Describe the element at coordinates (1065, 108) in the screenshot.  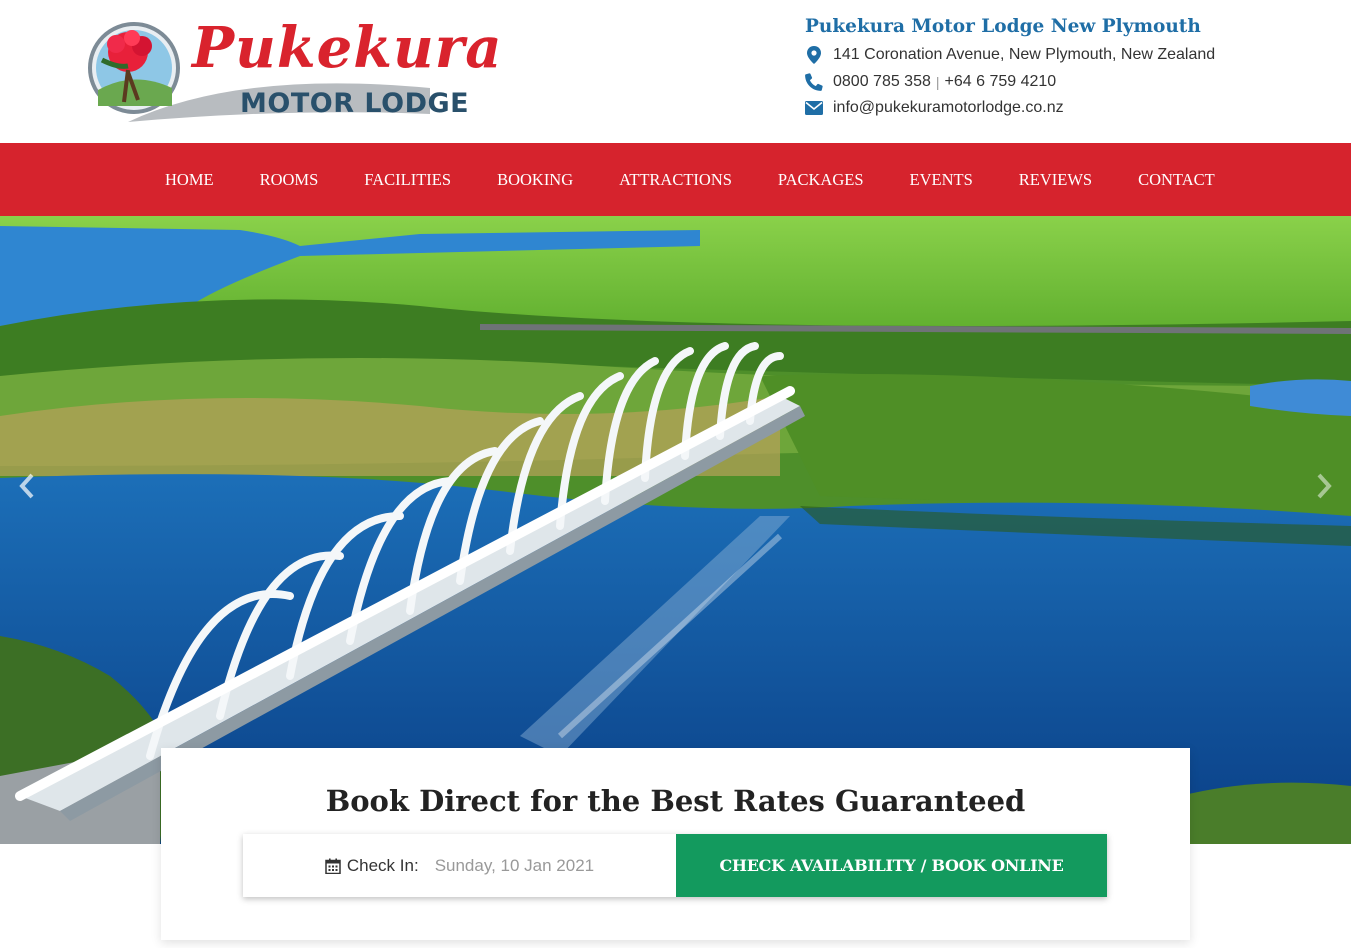
I see `email-line: info@pukekuramotorlodge.co.nz` at that location.